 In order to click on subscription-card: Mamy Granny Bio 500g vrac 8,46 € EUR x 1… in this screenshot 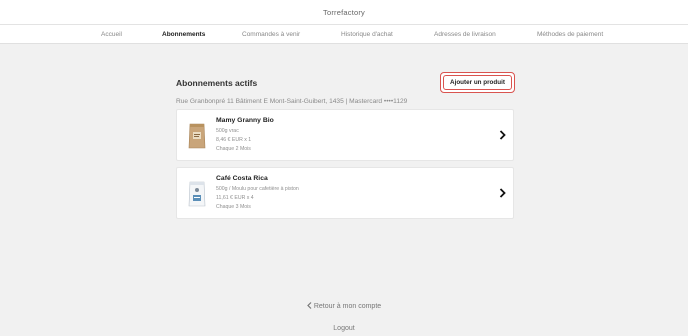, I will do `click(345, 135)`.